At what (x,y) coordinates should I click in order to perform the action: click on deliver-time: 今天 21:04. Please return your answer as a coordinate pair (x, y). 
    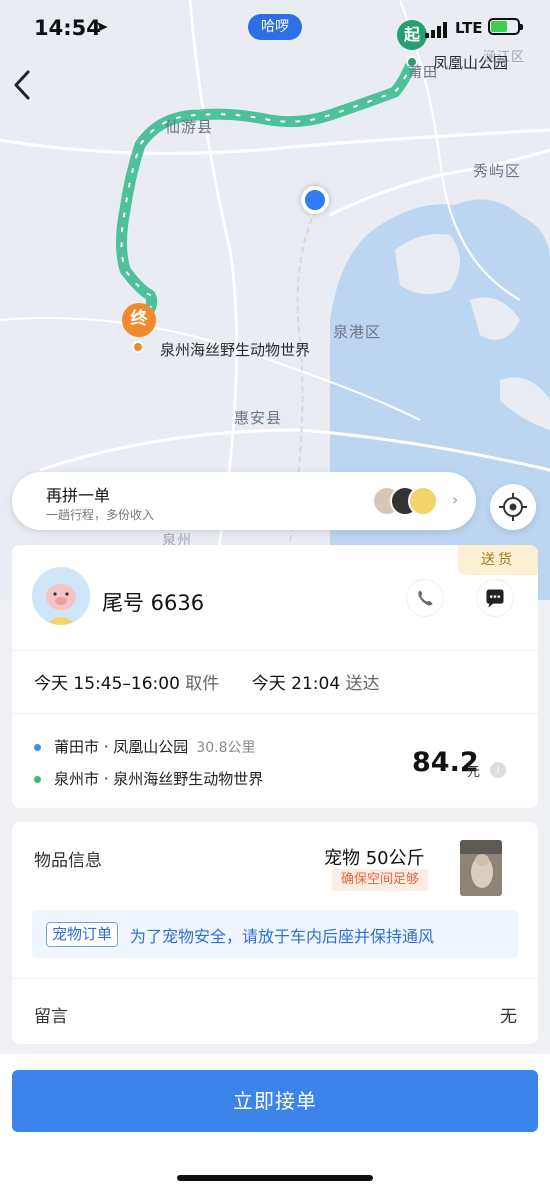
    Looking at the image, I should click on (296, 684).